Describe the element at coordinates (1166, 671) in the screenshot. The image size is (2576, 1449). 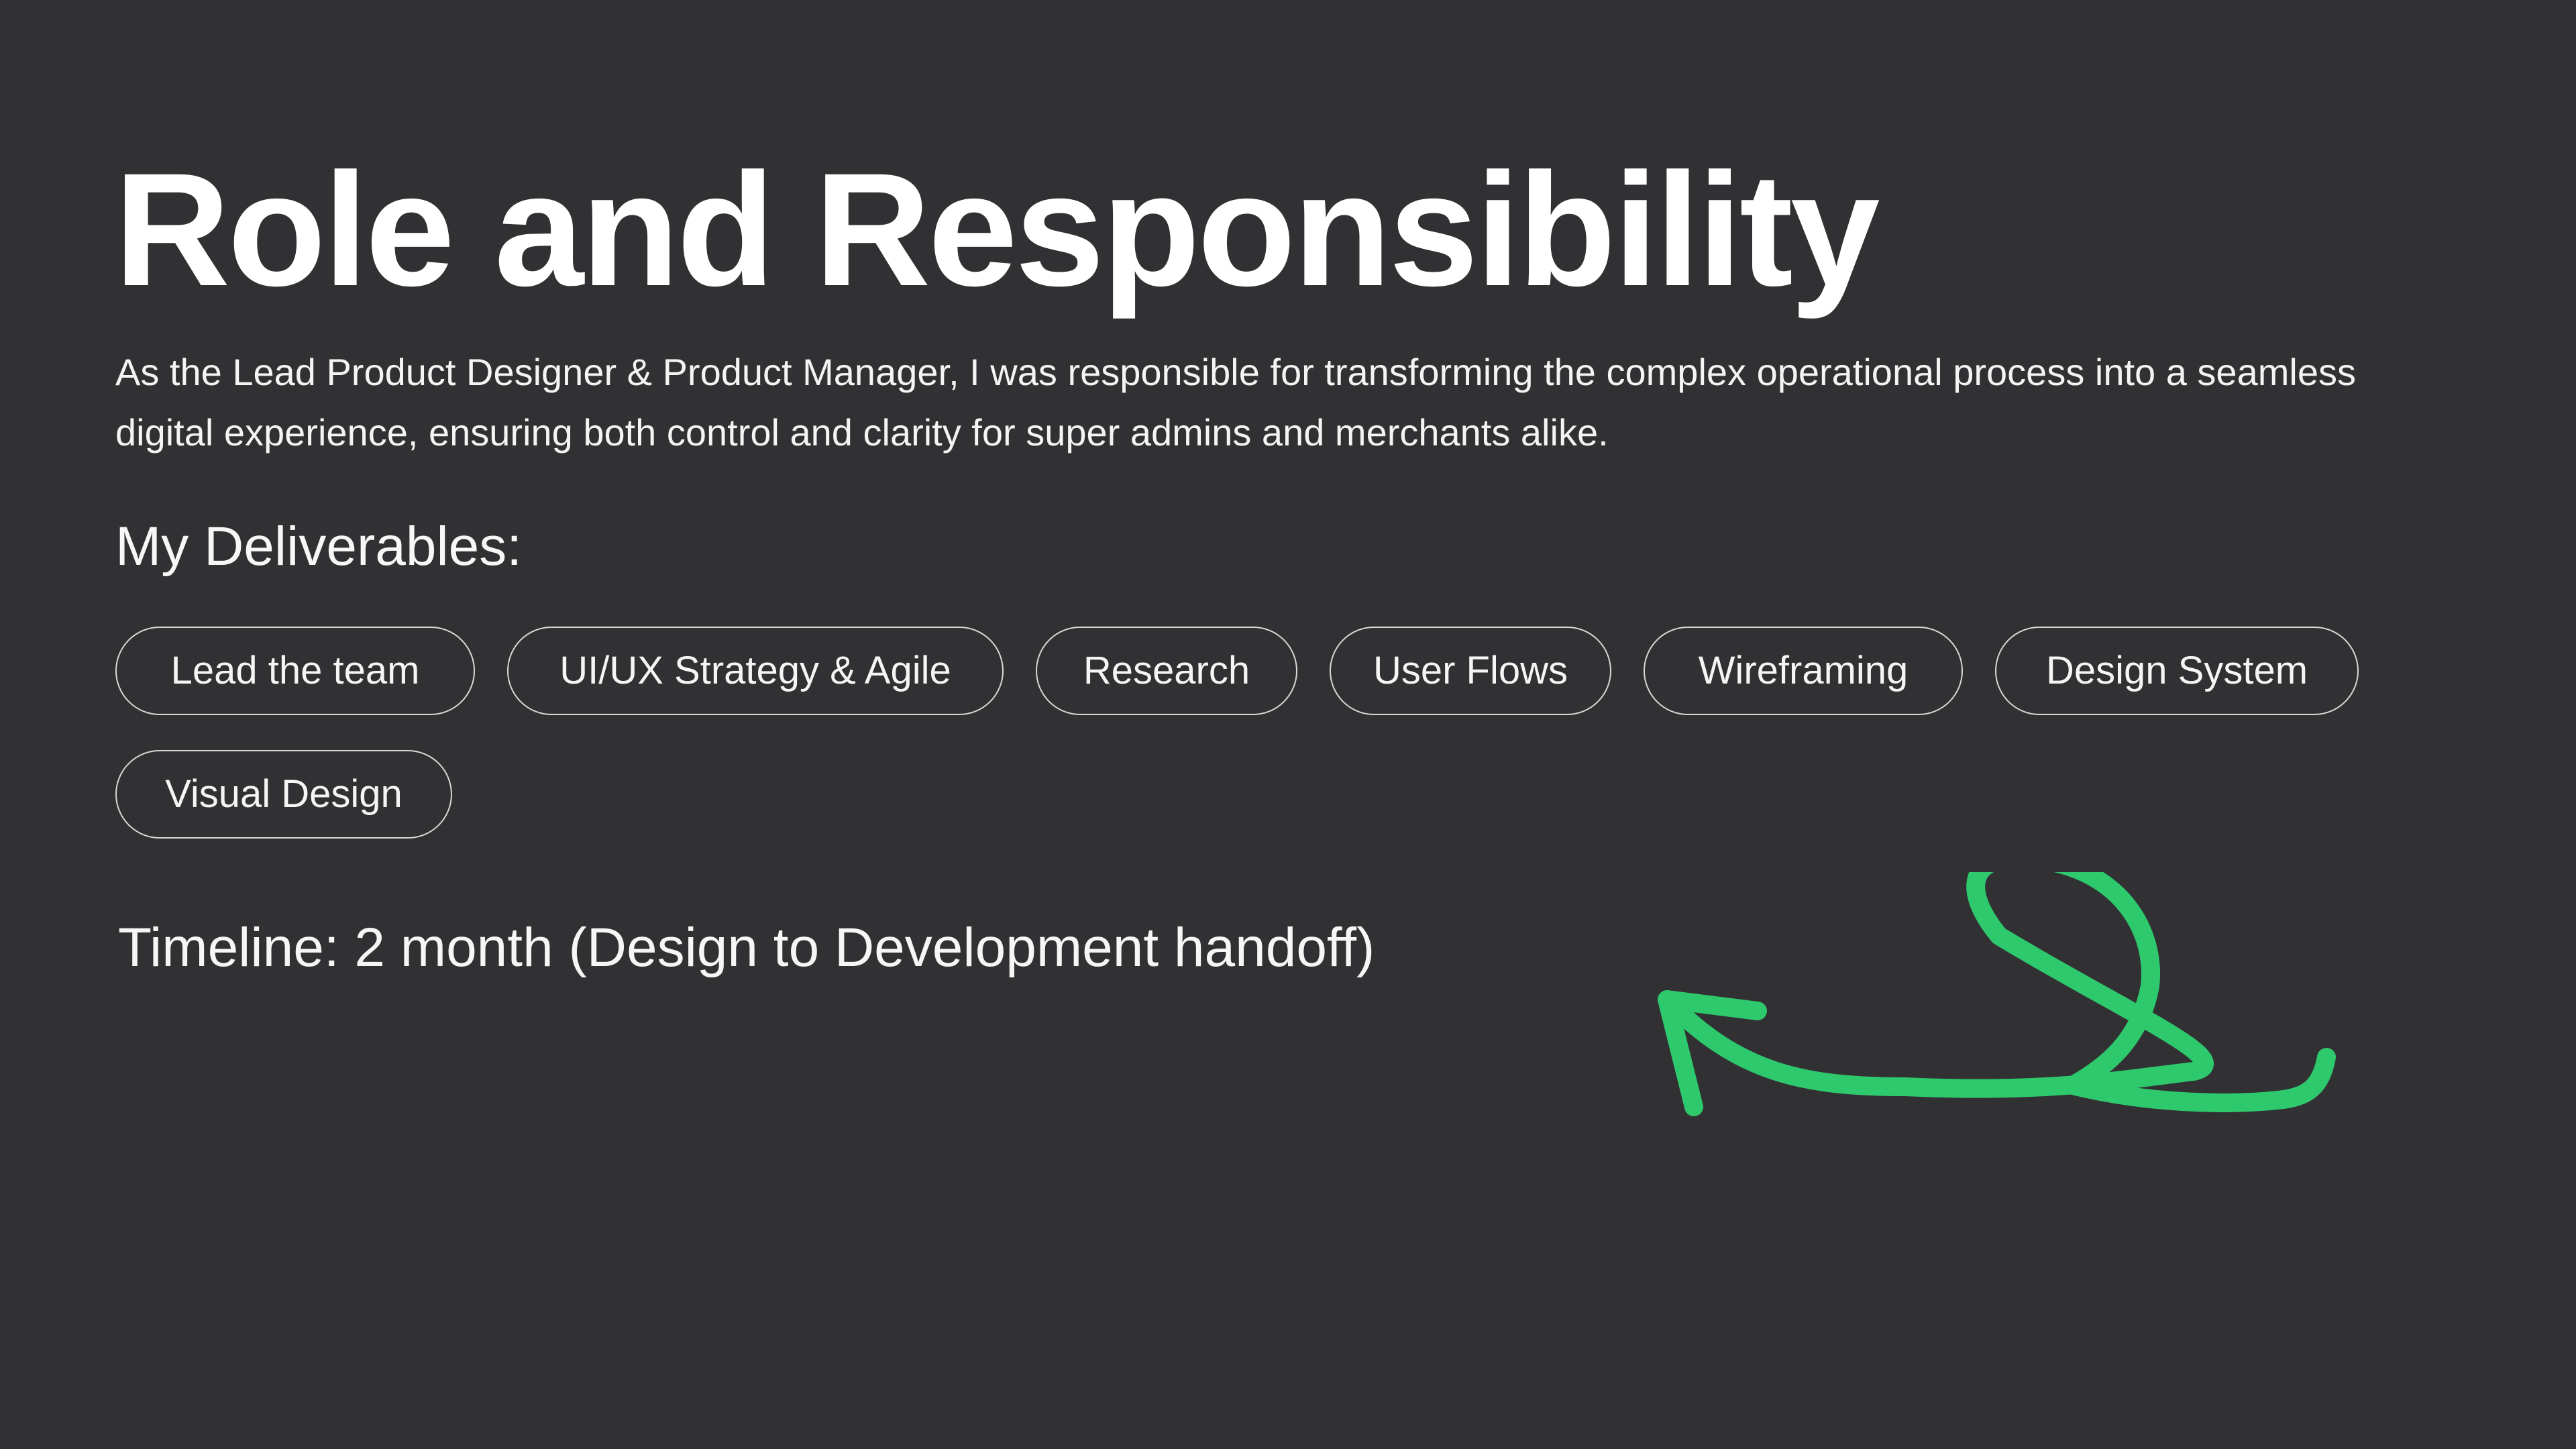
I see `deliverable-pill-research: Research` at that location.